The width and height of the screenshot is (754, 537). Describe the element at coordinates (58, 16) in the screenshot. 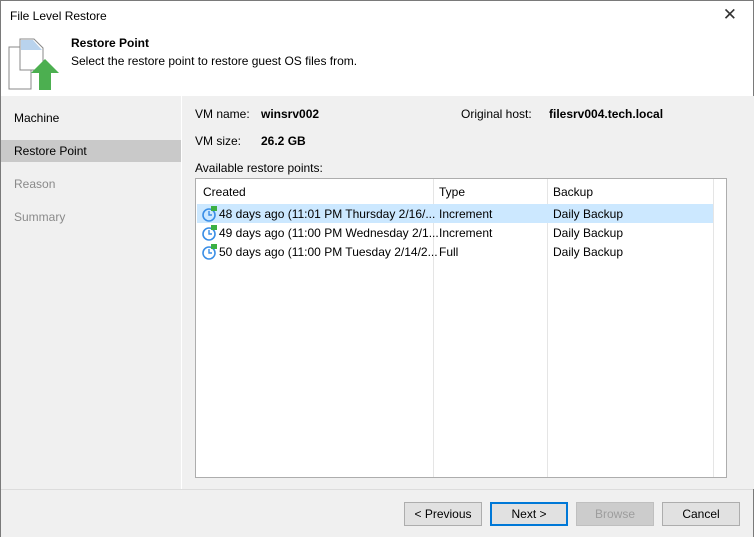

I see `window-title: File Level Restore` at that location.